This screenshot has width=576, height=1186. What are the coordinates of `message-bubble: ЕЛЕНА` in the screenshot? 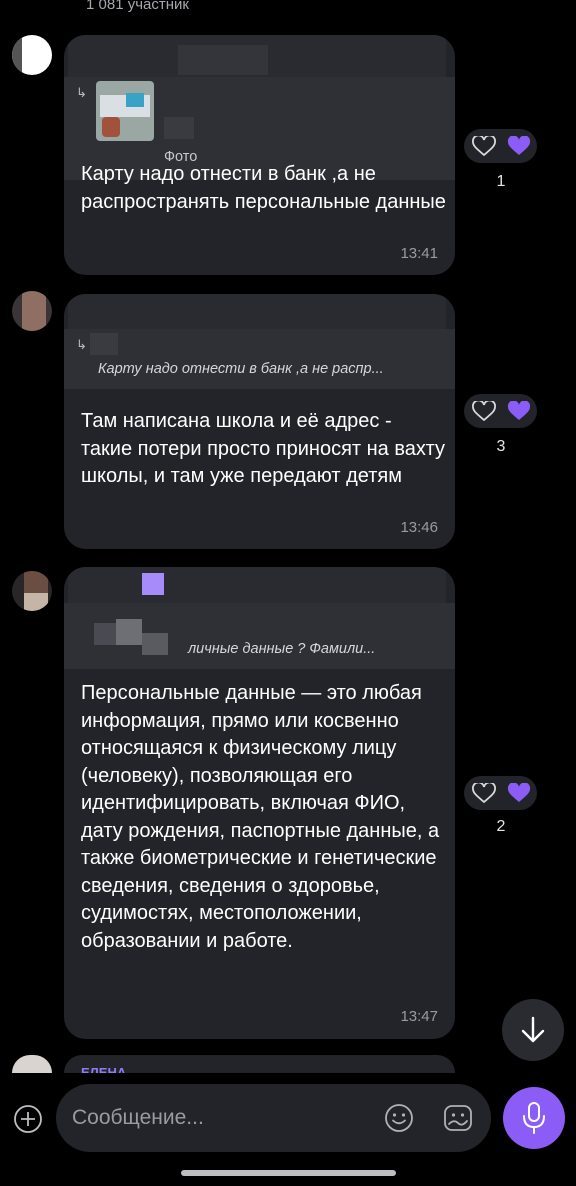 It's located at (259, 1064).